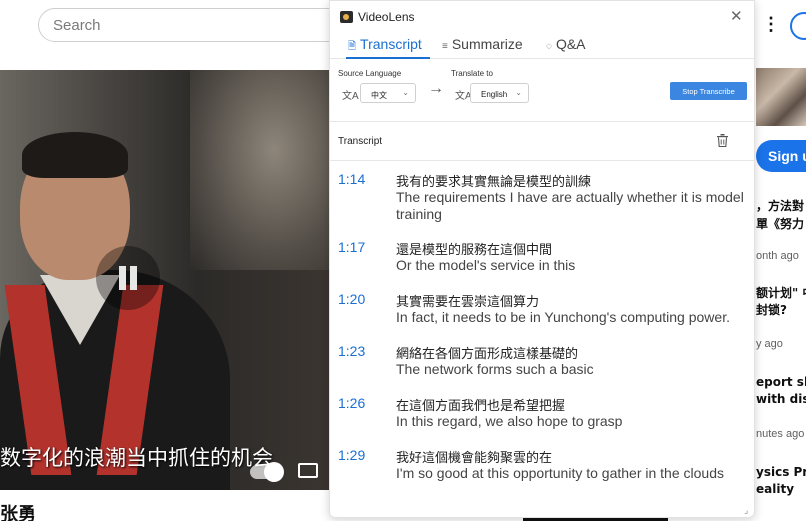 This screenshot has height=521, width=806. What do you see at coordinates (352, 46) in the screenshot?
I see `document-icon: 🗎` at bounding box center [352, 46].